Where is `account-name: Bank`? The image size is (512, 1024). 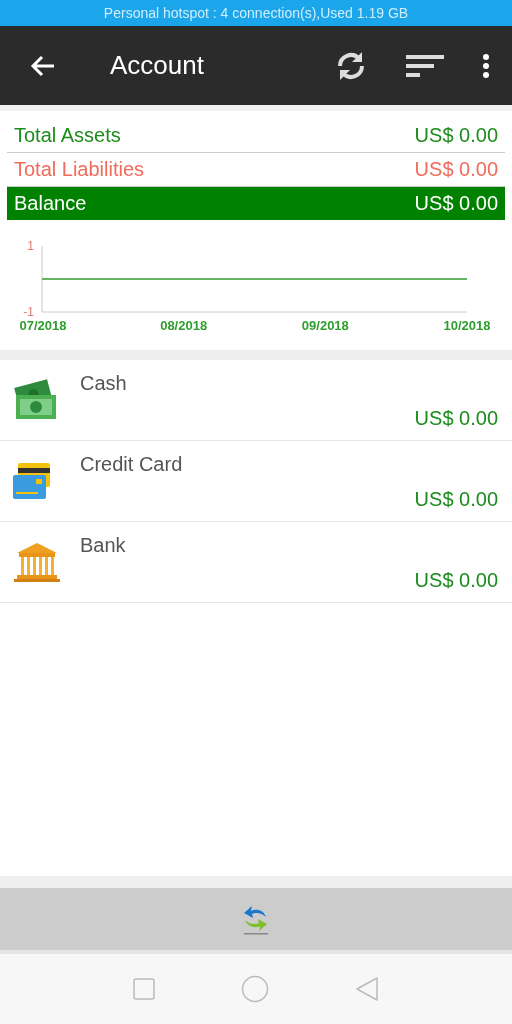 account-name: Bank is located at coordinates (103, 545).